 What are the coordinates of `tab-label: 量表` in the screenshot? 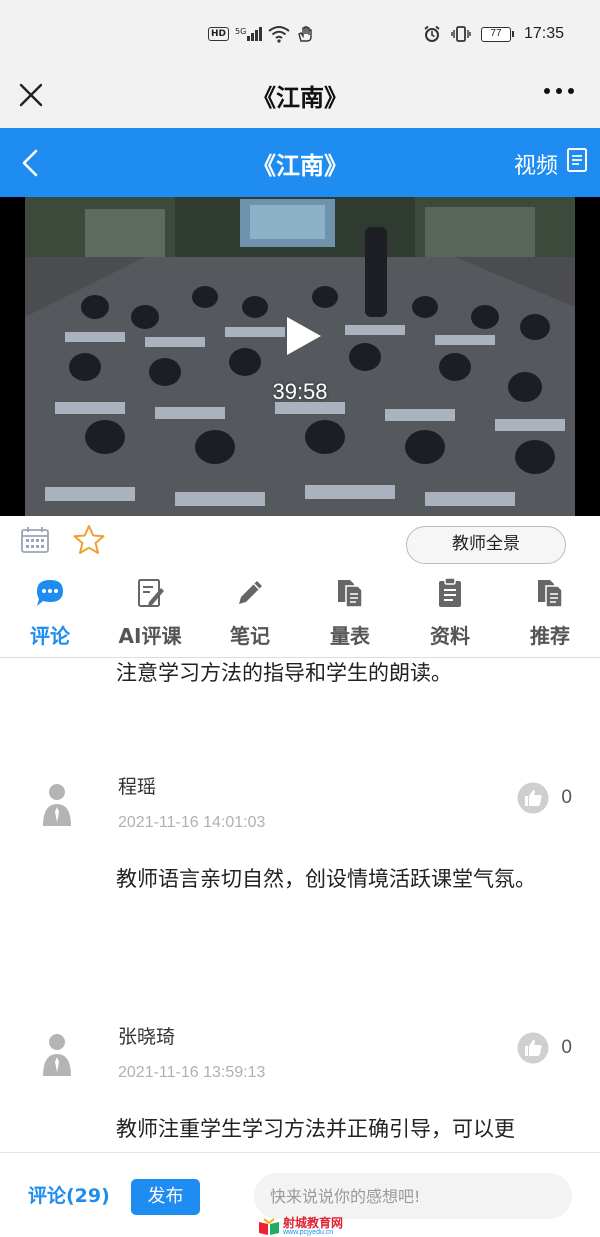 It's located at (350, 636).